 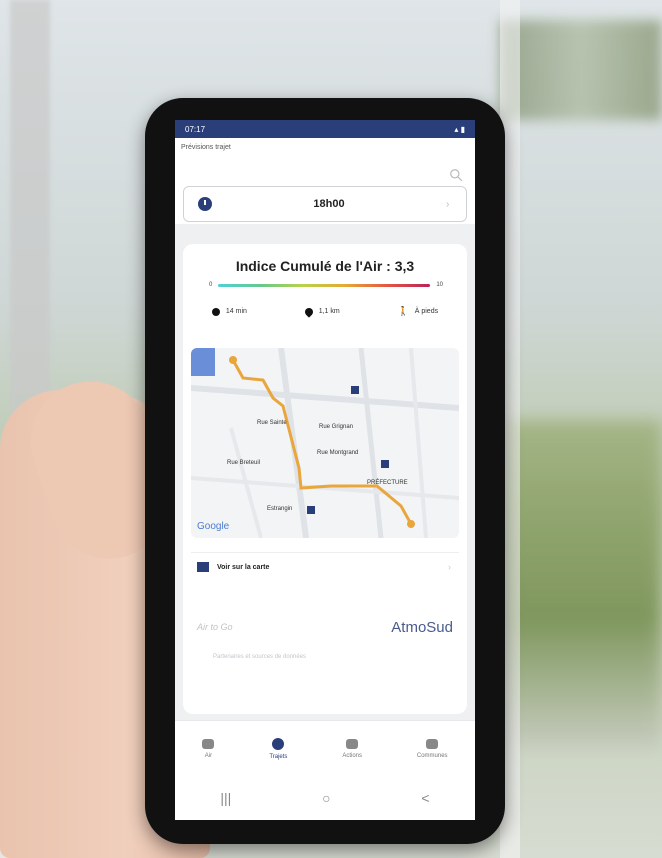 What do you see at coordinates (243, 567) in the screenshot?
I see `see-on-map-label: Voir sur la carte` at bounding box center [243, 567].